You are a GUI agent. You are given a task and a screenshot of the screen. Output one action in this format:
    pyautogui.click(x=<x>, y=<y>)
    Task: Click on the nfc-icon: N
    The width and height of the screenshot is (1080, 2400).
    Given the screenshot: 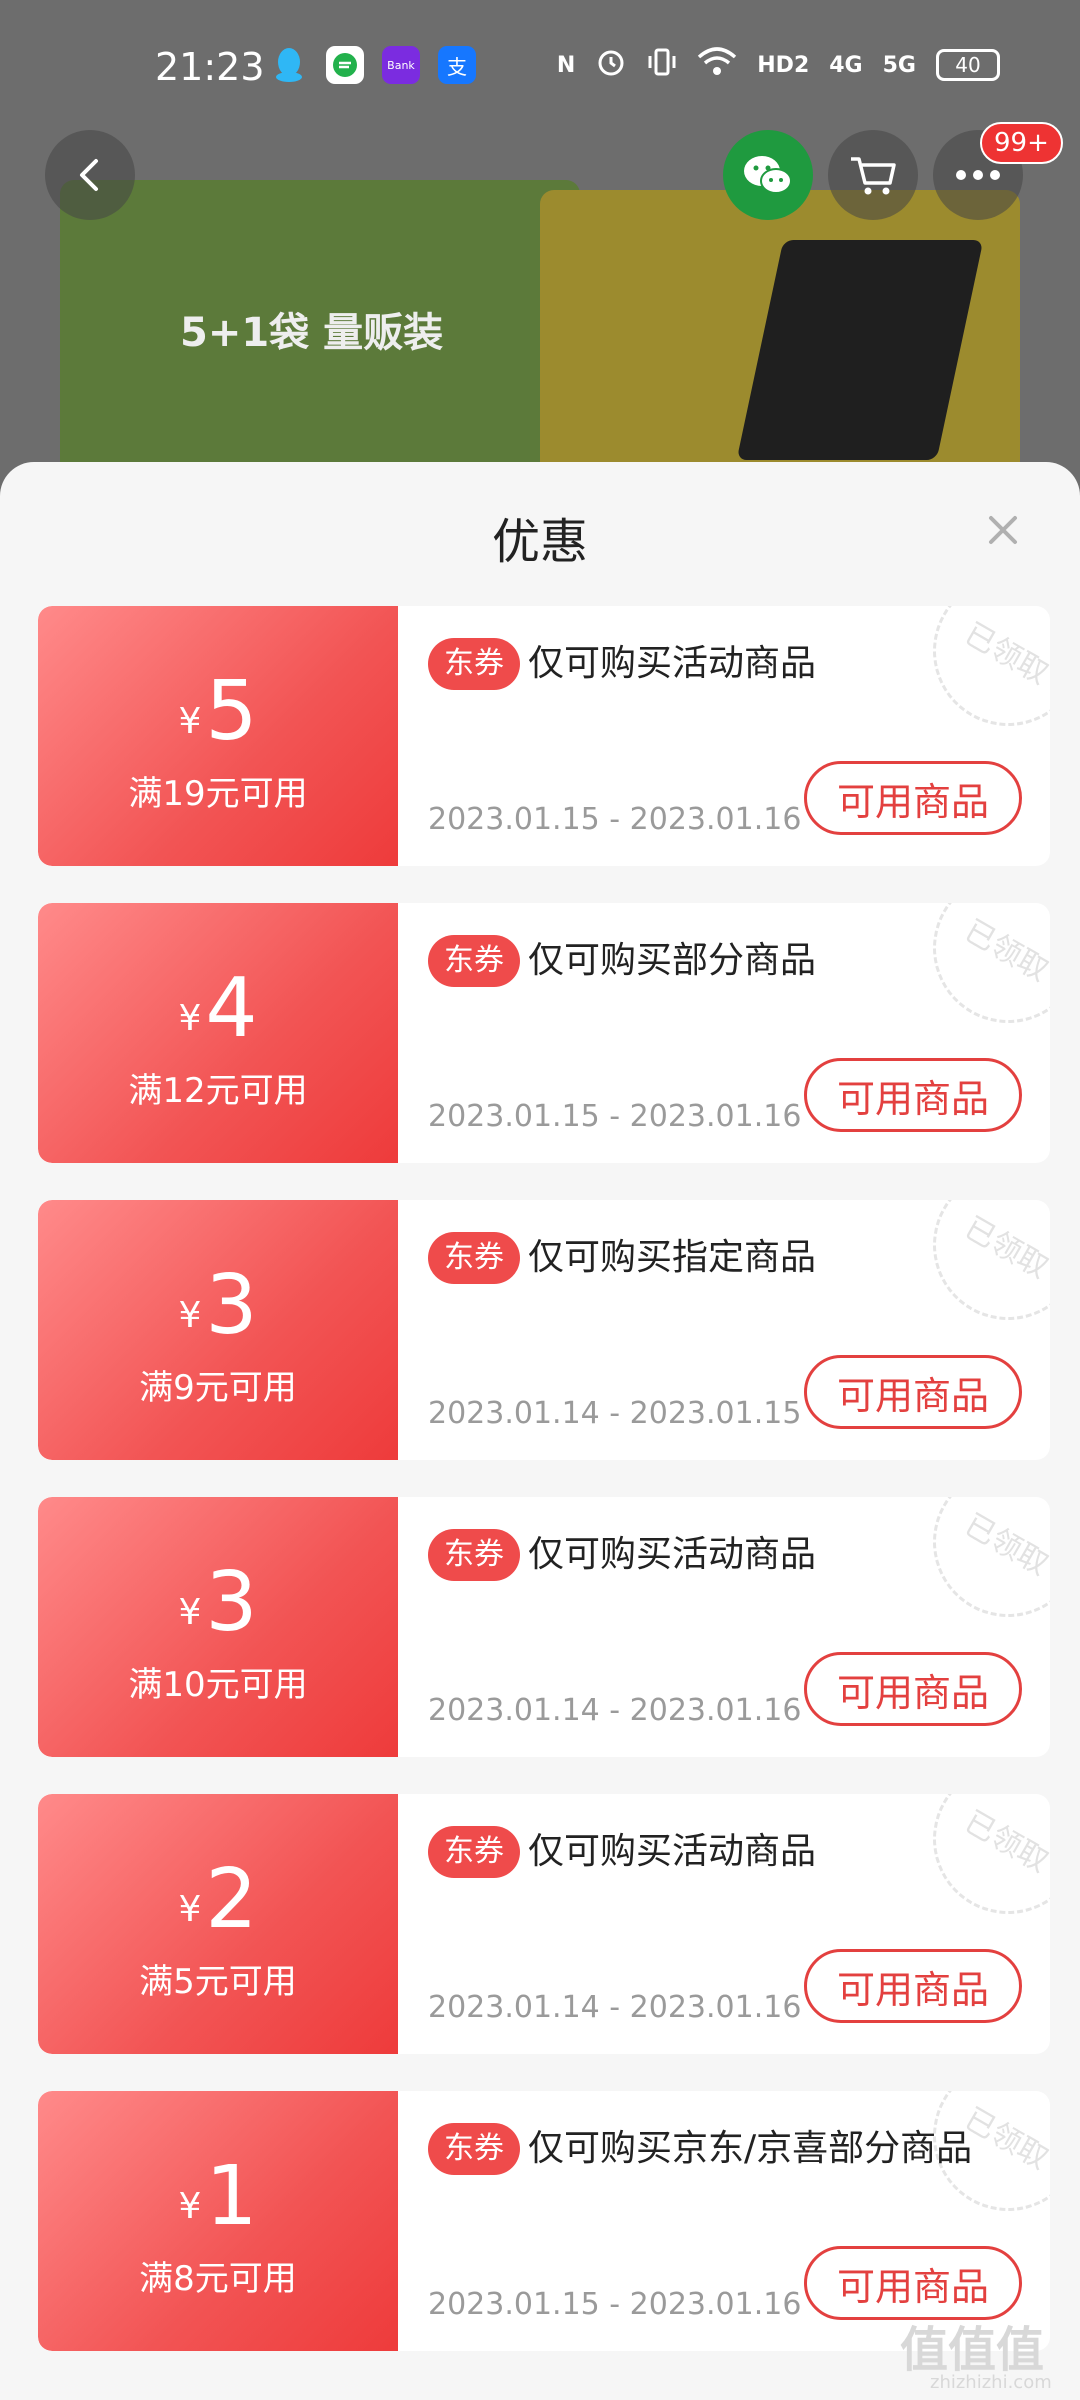 What is the action you would take?
    pyautogui.click(x=566, y=65)
    